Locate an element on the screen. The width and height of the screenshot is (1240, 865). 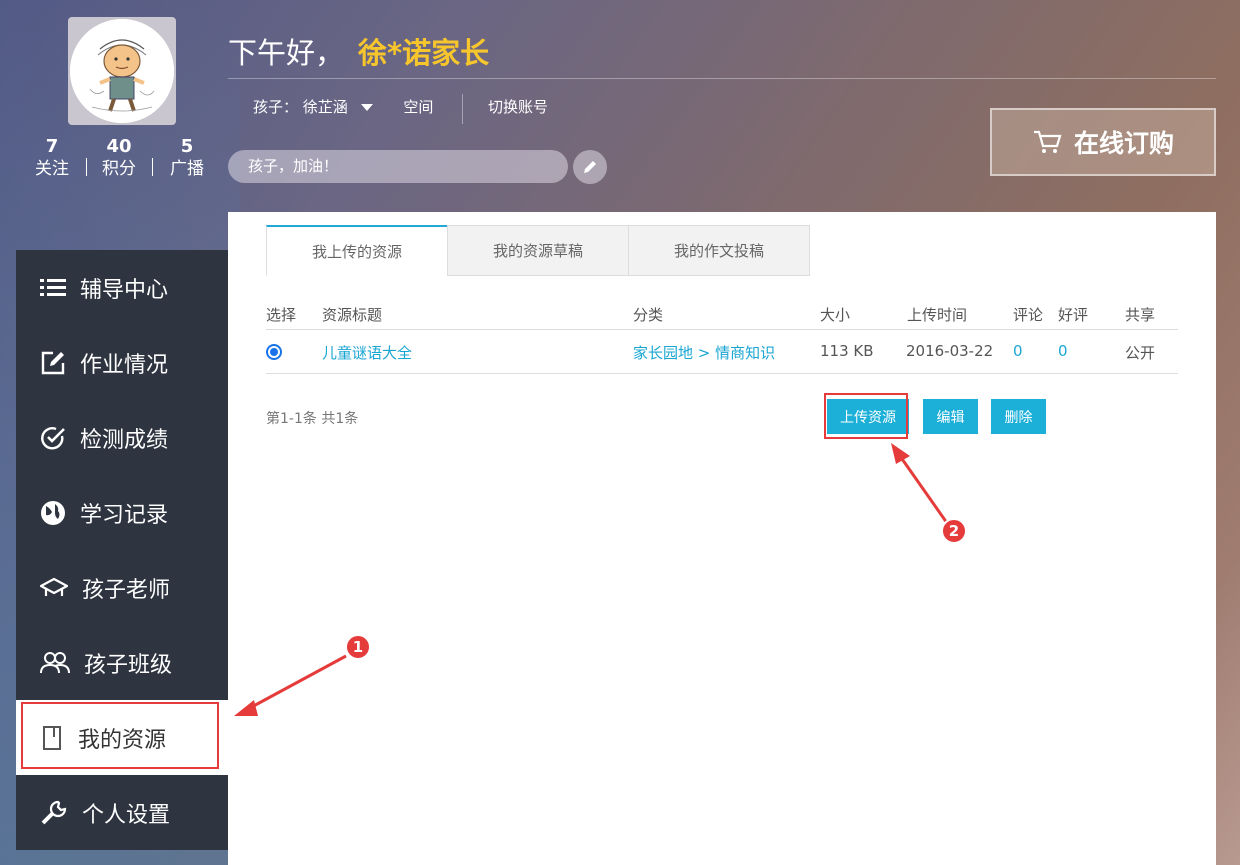
stat-number: 40 is located at coordinates (119, 146).